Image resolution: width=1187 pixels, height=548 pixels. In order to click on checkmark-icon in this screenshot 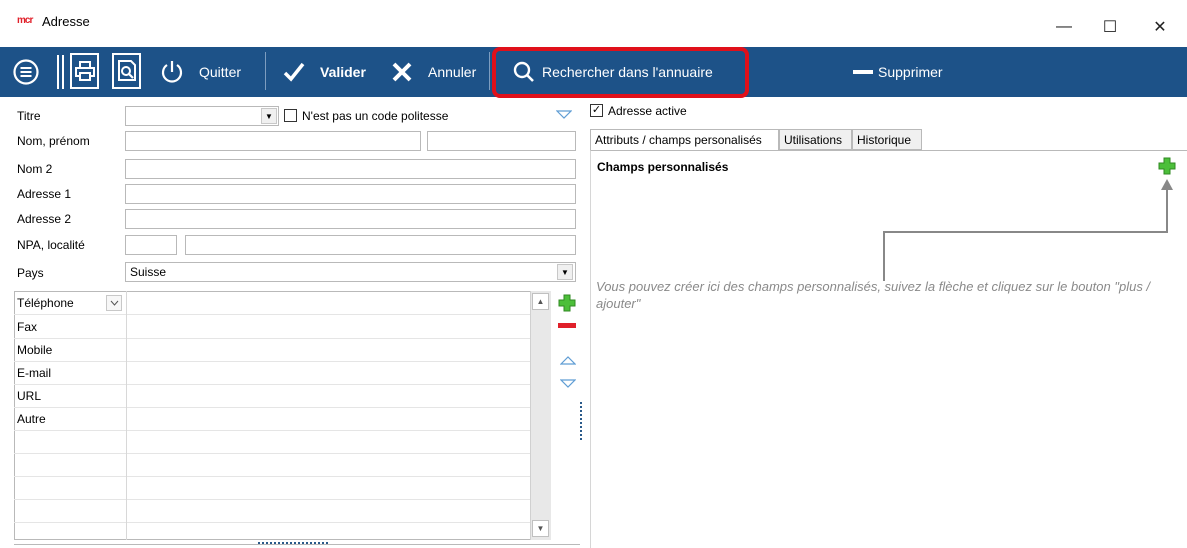, I will do `click(294, 72)`.